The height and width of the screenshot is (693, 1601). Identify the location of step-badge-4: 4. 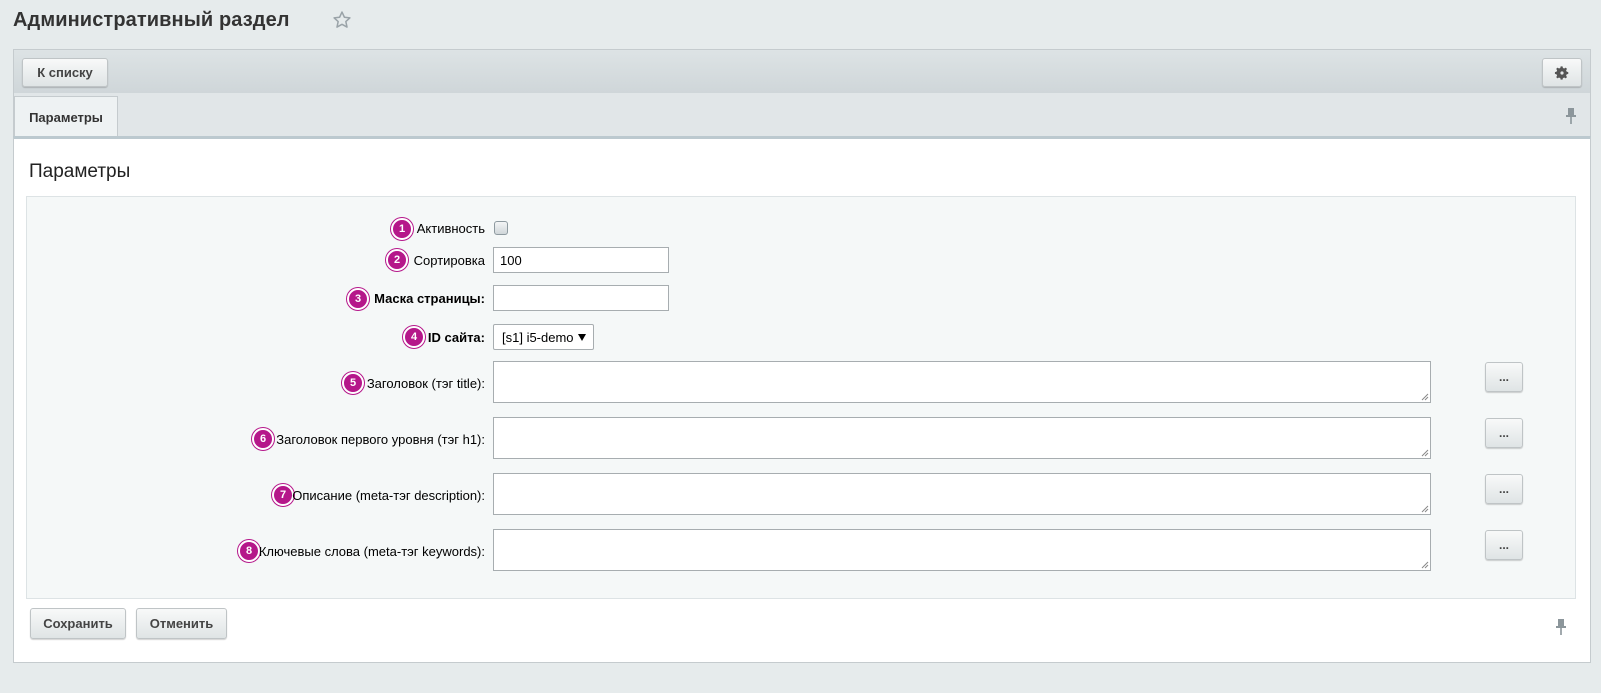
(414, 337).